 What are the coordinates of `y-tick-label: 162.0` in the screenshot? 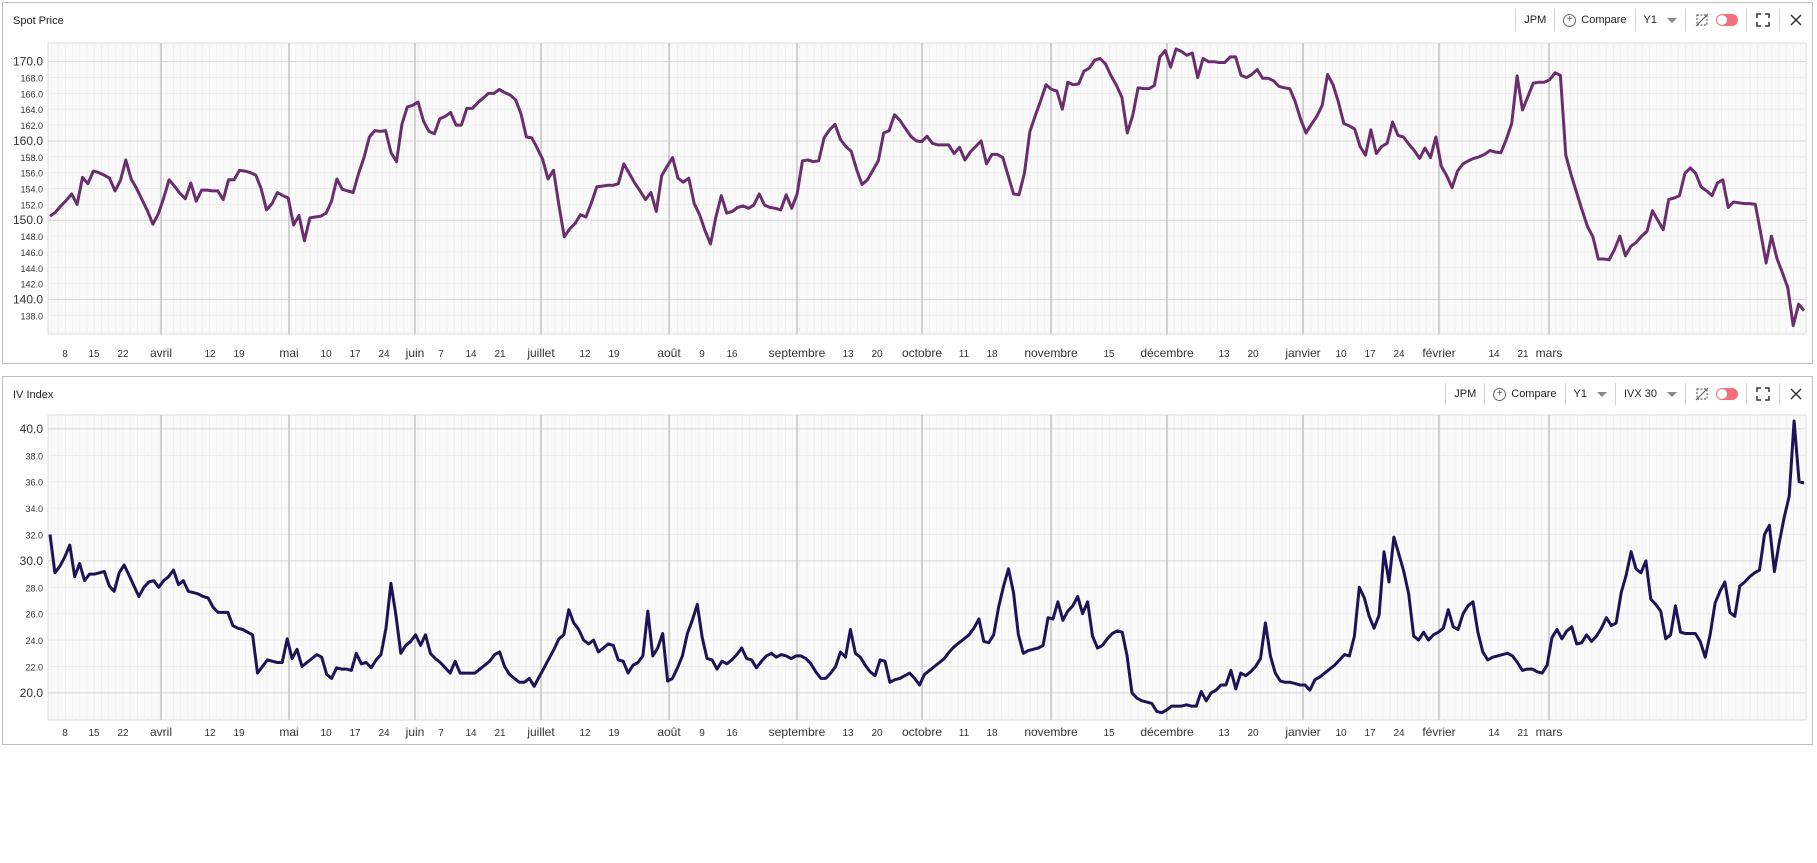 It's located at (31, 126).